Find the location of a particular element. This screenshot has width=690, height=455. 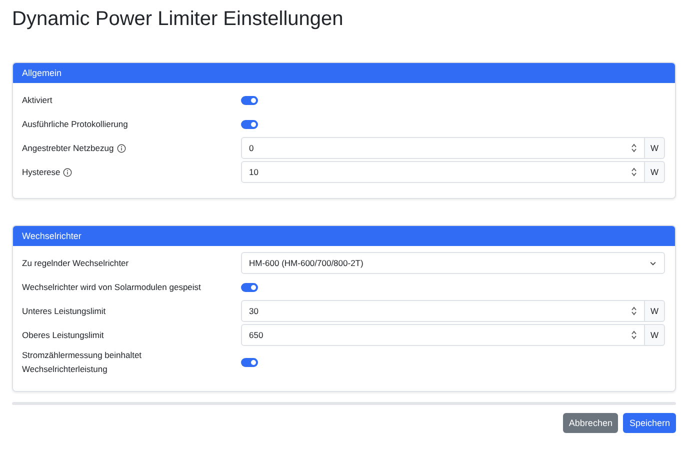

field-label: Hysterese is located at coordinates (41, 172).